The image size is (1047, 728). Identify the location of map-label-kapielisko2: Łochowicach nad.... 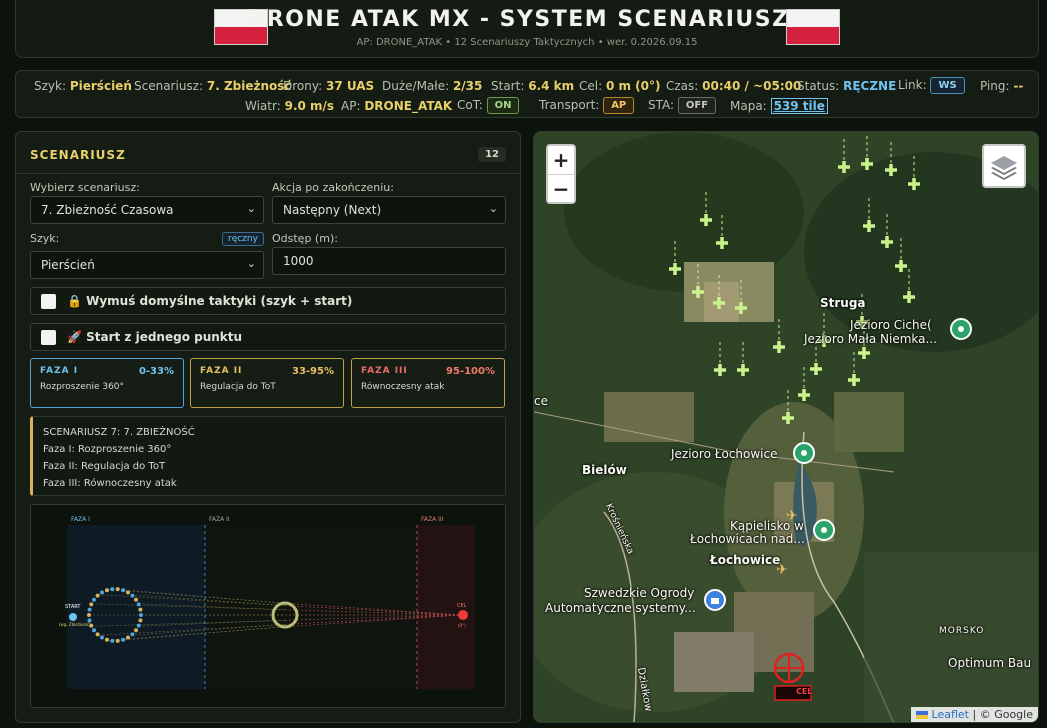
(747, 539).